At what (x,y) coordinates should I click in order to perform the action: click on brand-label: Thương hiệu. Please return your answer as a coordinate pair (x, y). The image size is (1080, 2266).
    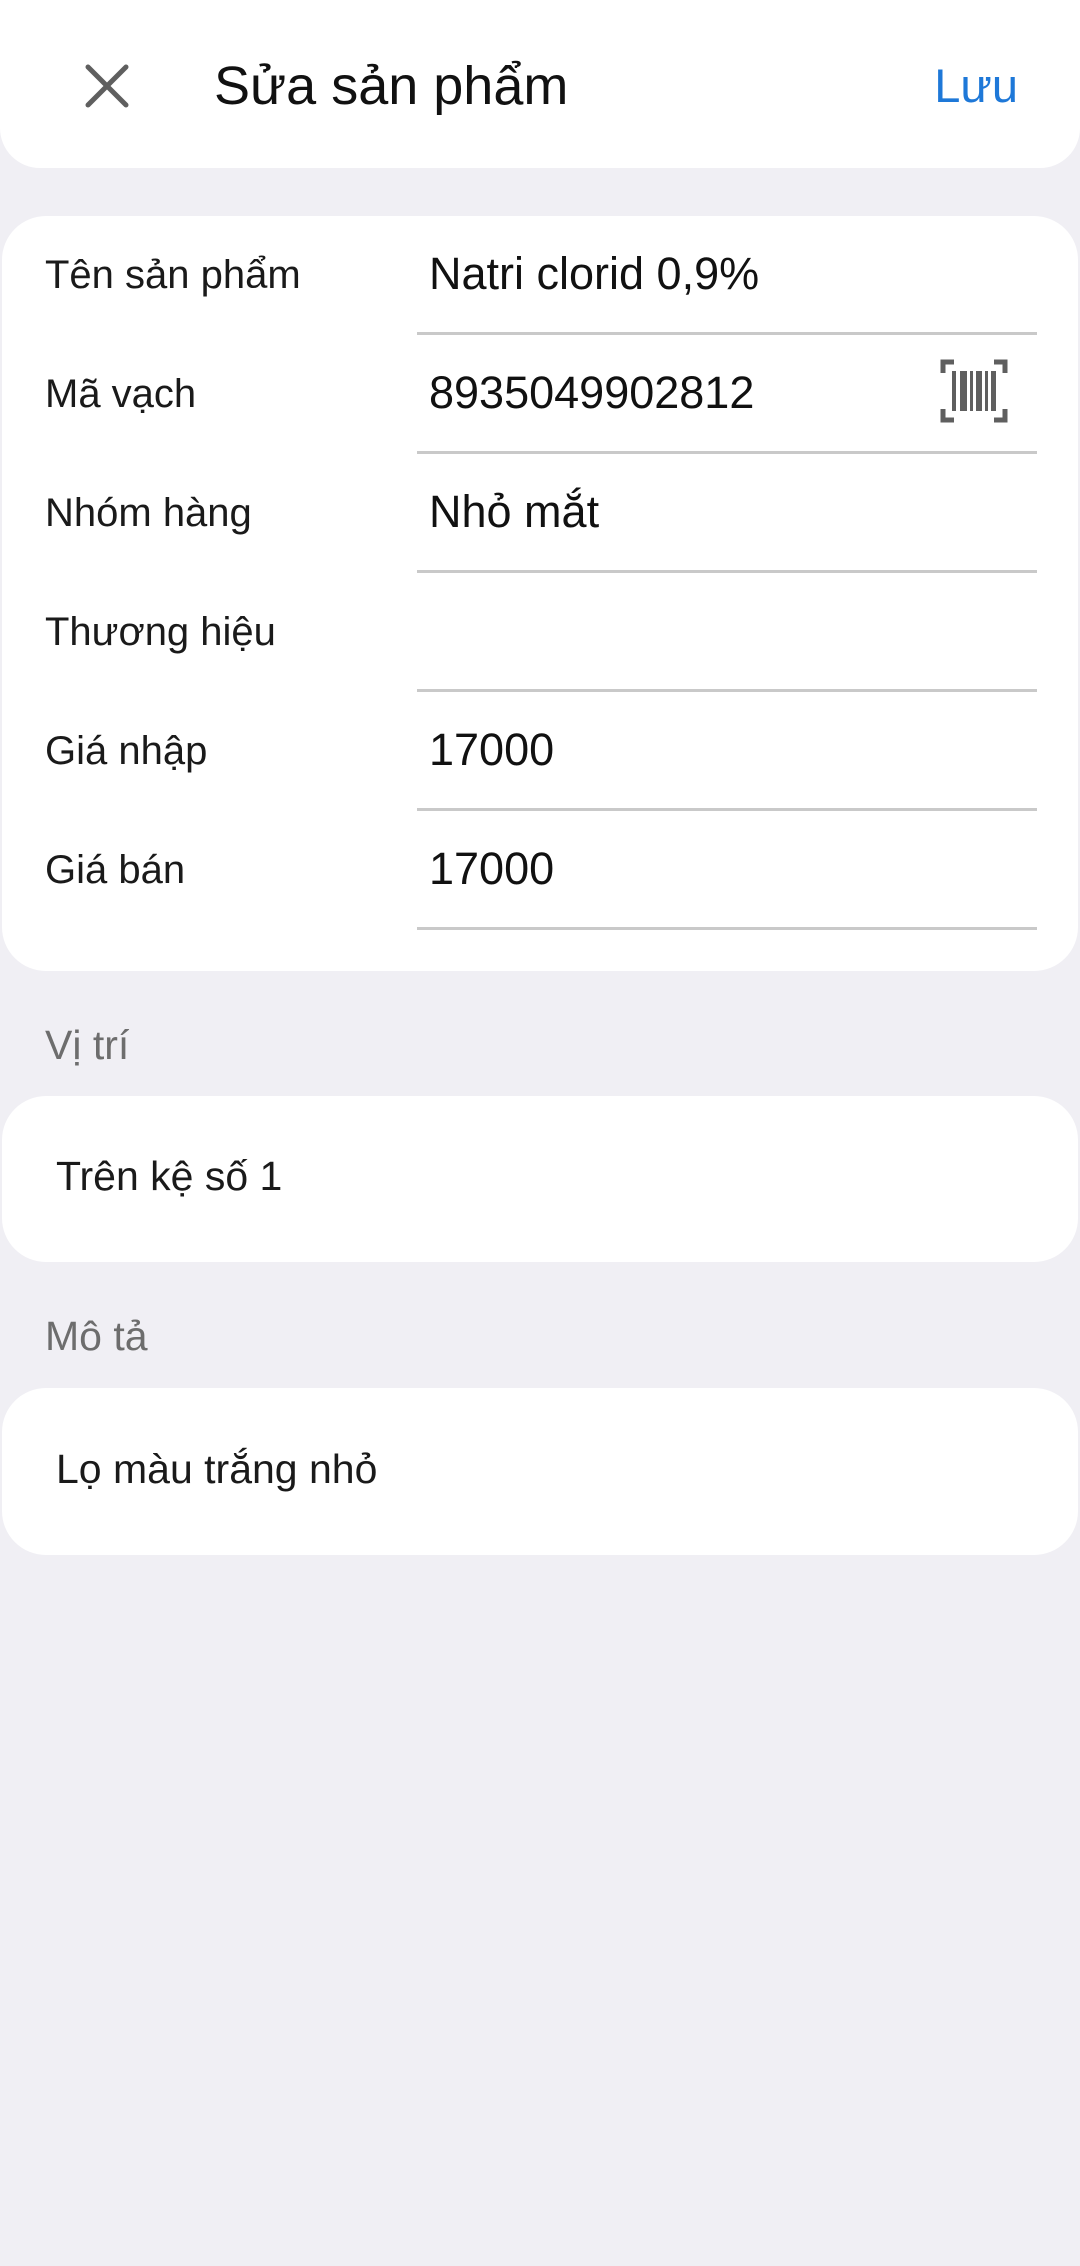
    Looking at the image, I should click on (160, 632).